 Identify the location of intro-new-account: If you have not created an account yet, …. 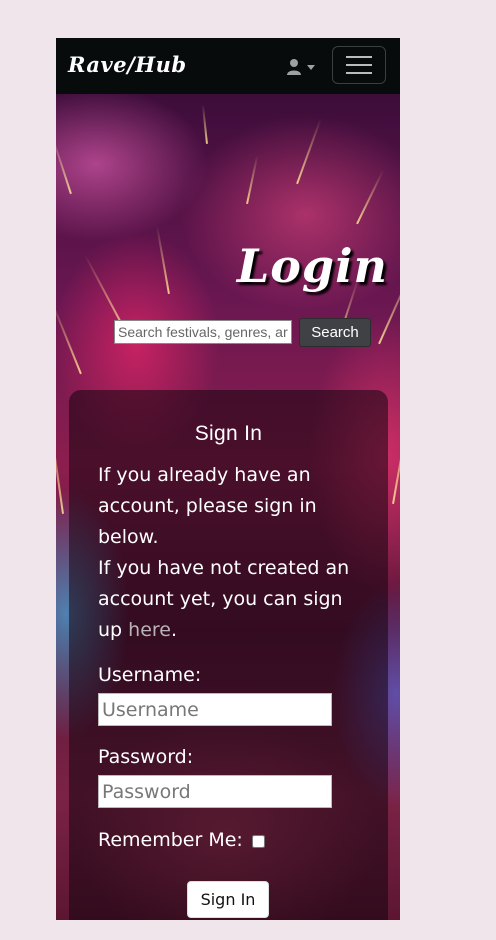
(233, 599).